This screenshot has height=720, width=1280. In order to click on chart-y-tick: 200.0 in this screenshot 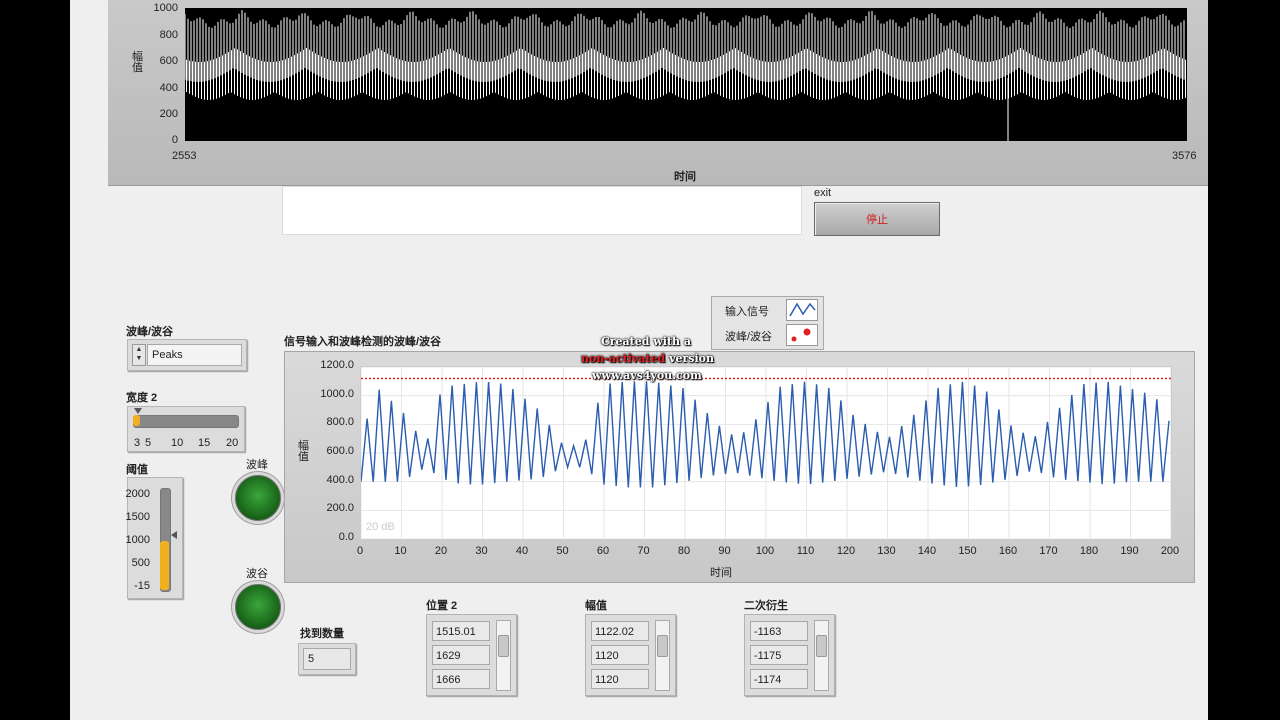, I will do `click(340, 508)`.